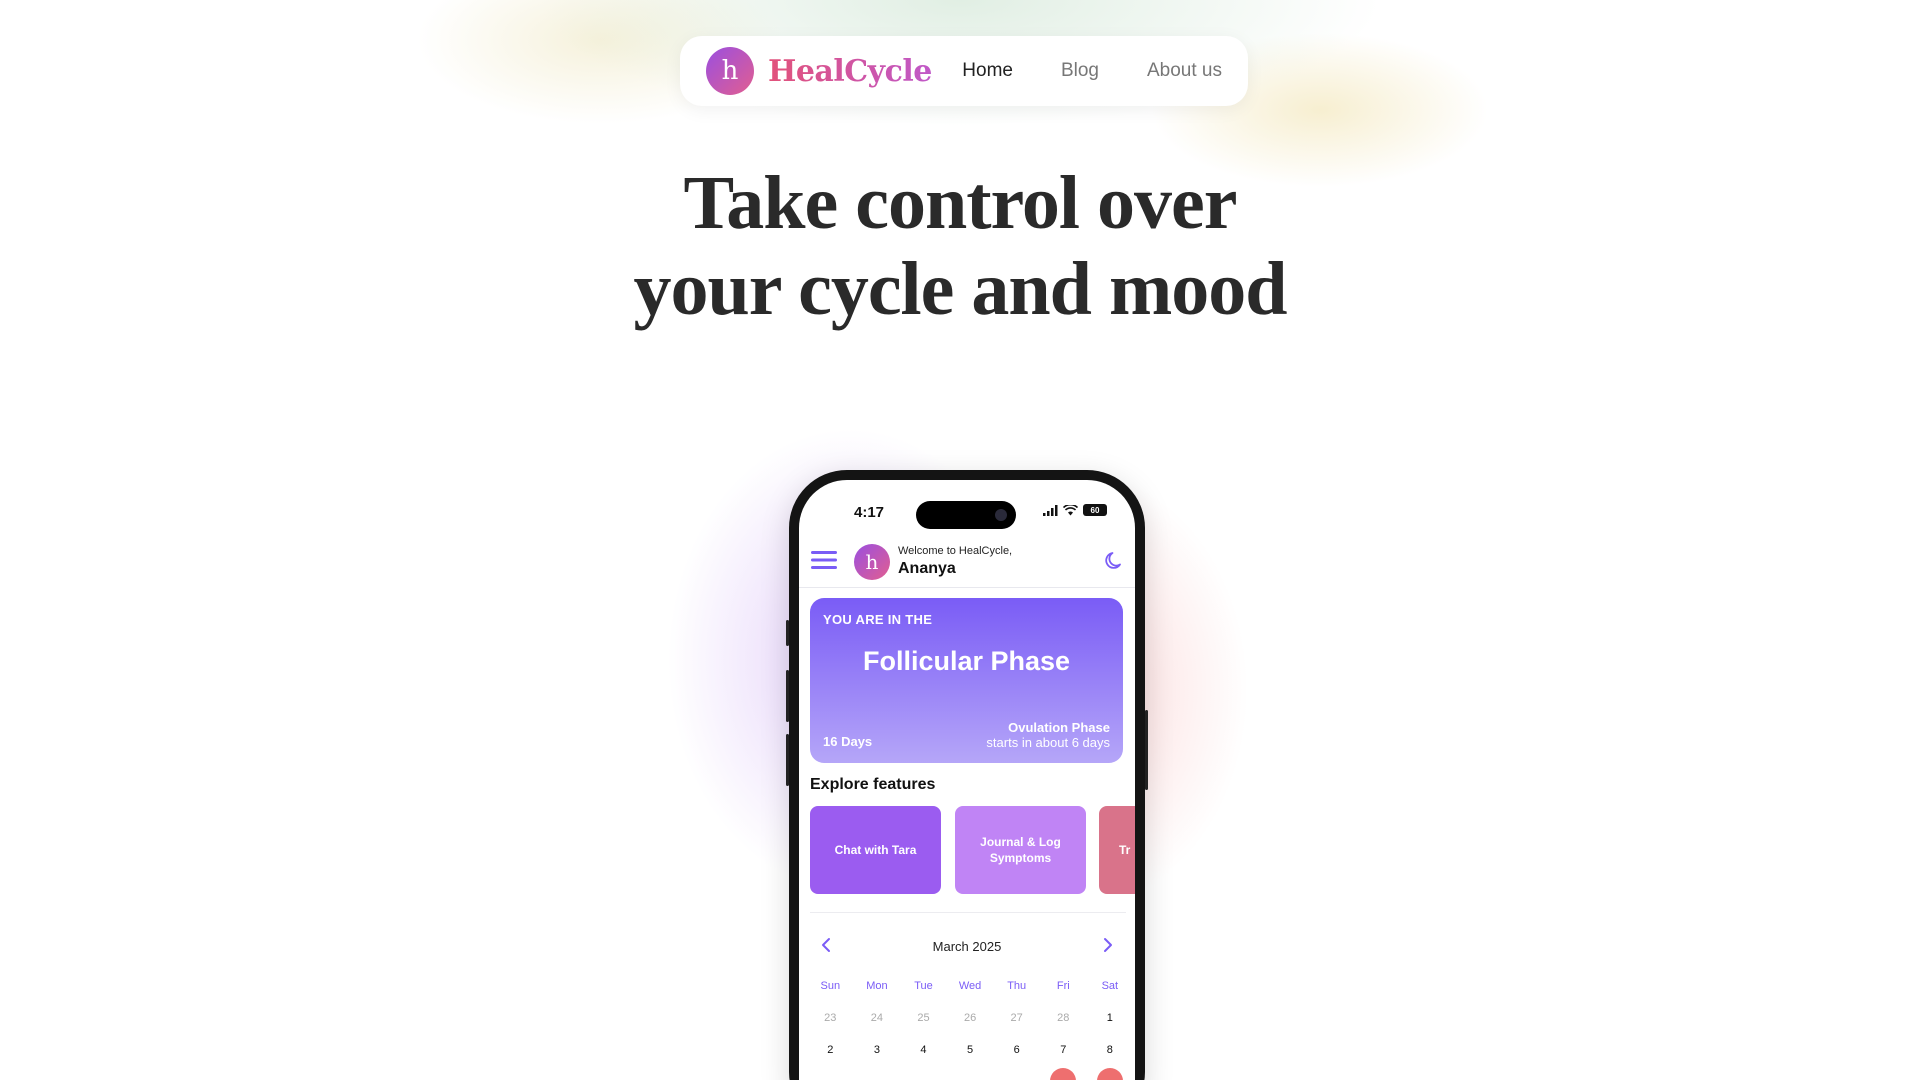 The width and height of the screenshot is (1920, 1080). Describe the element at coordinates (1016, 1050) in the screenshot. I see `calendar-day: 6` at that location.